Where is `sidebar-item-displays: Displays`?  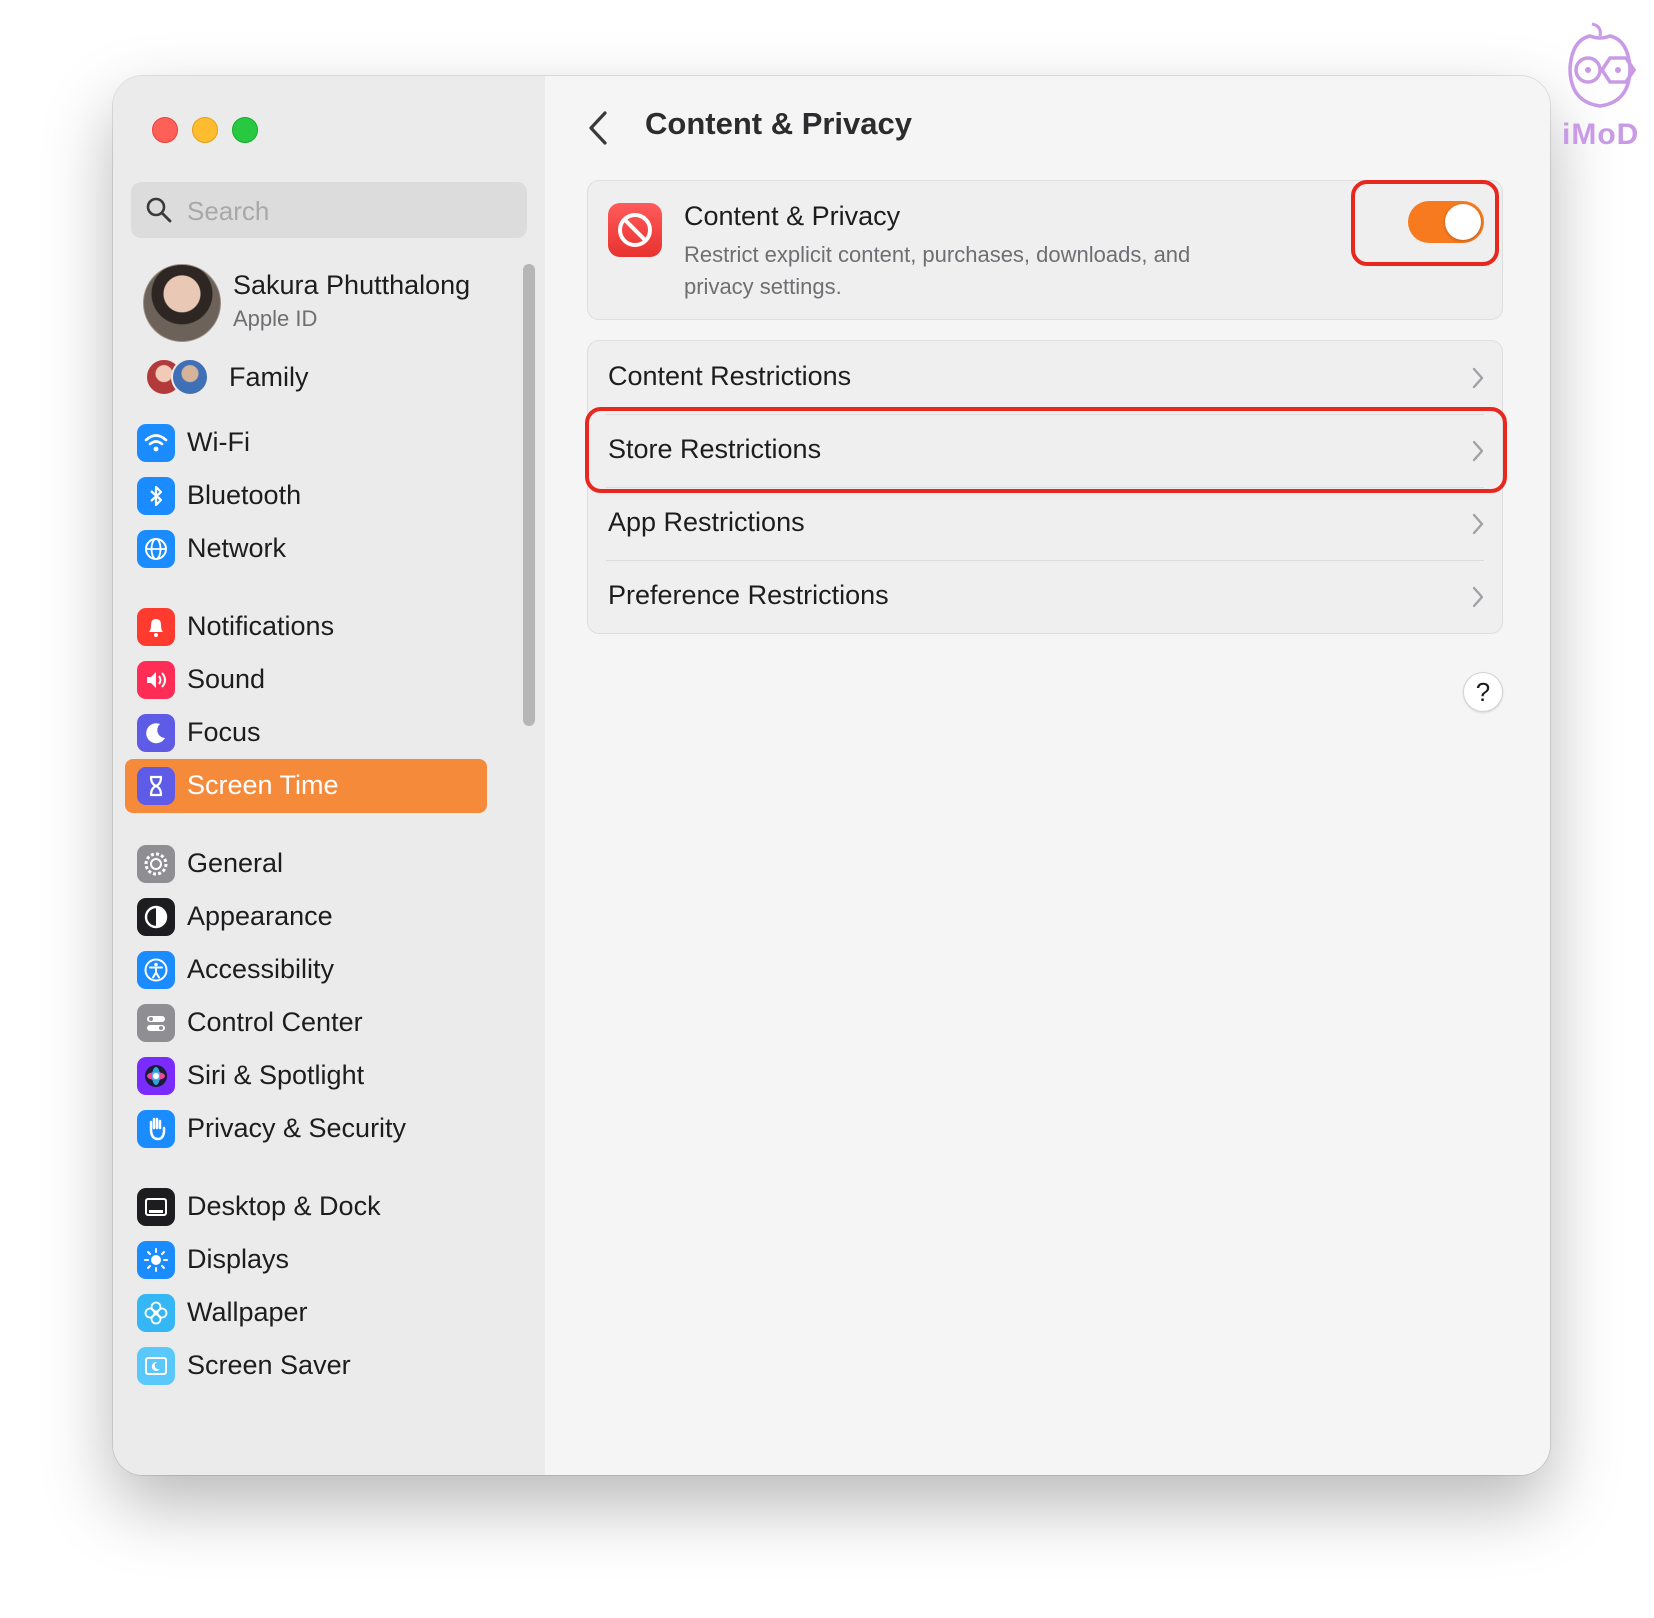
sidebar-item-displays: Displays is located at coordinates (306, 1260).